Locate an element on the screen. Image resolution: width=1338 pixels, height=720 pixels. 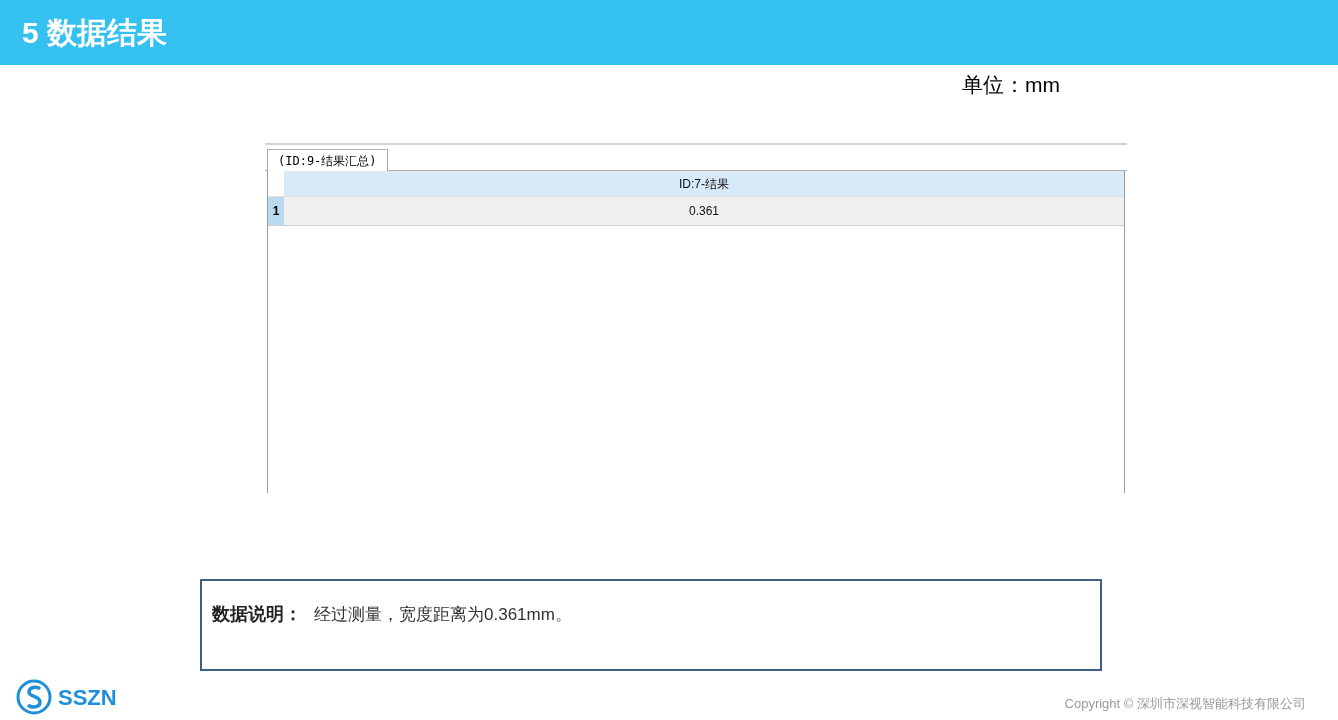
logo-icon is located at coordinates (34, 697).